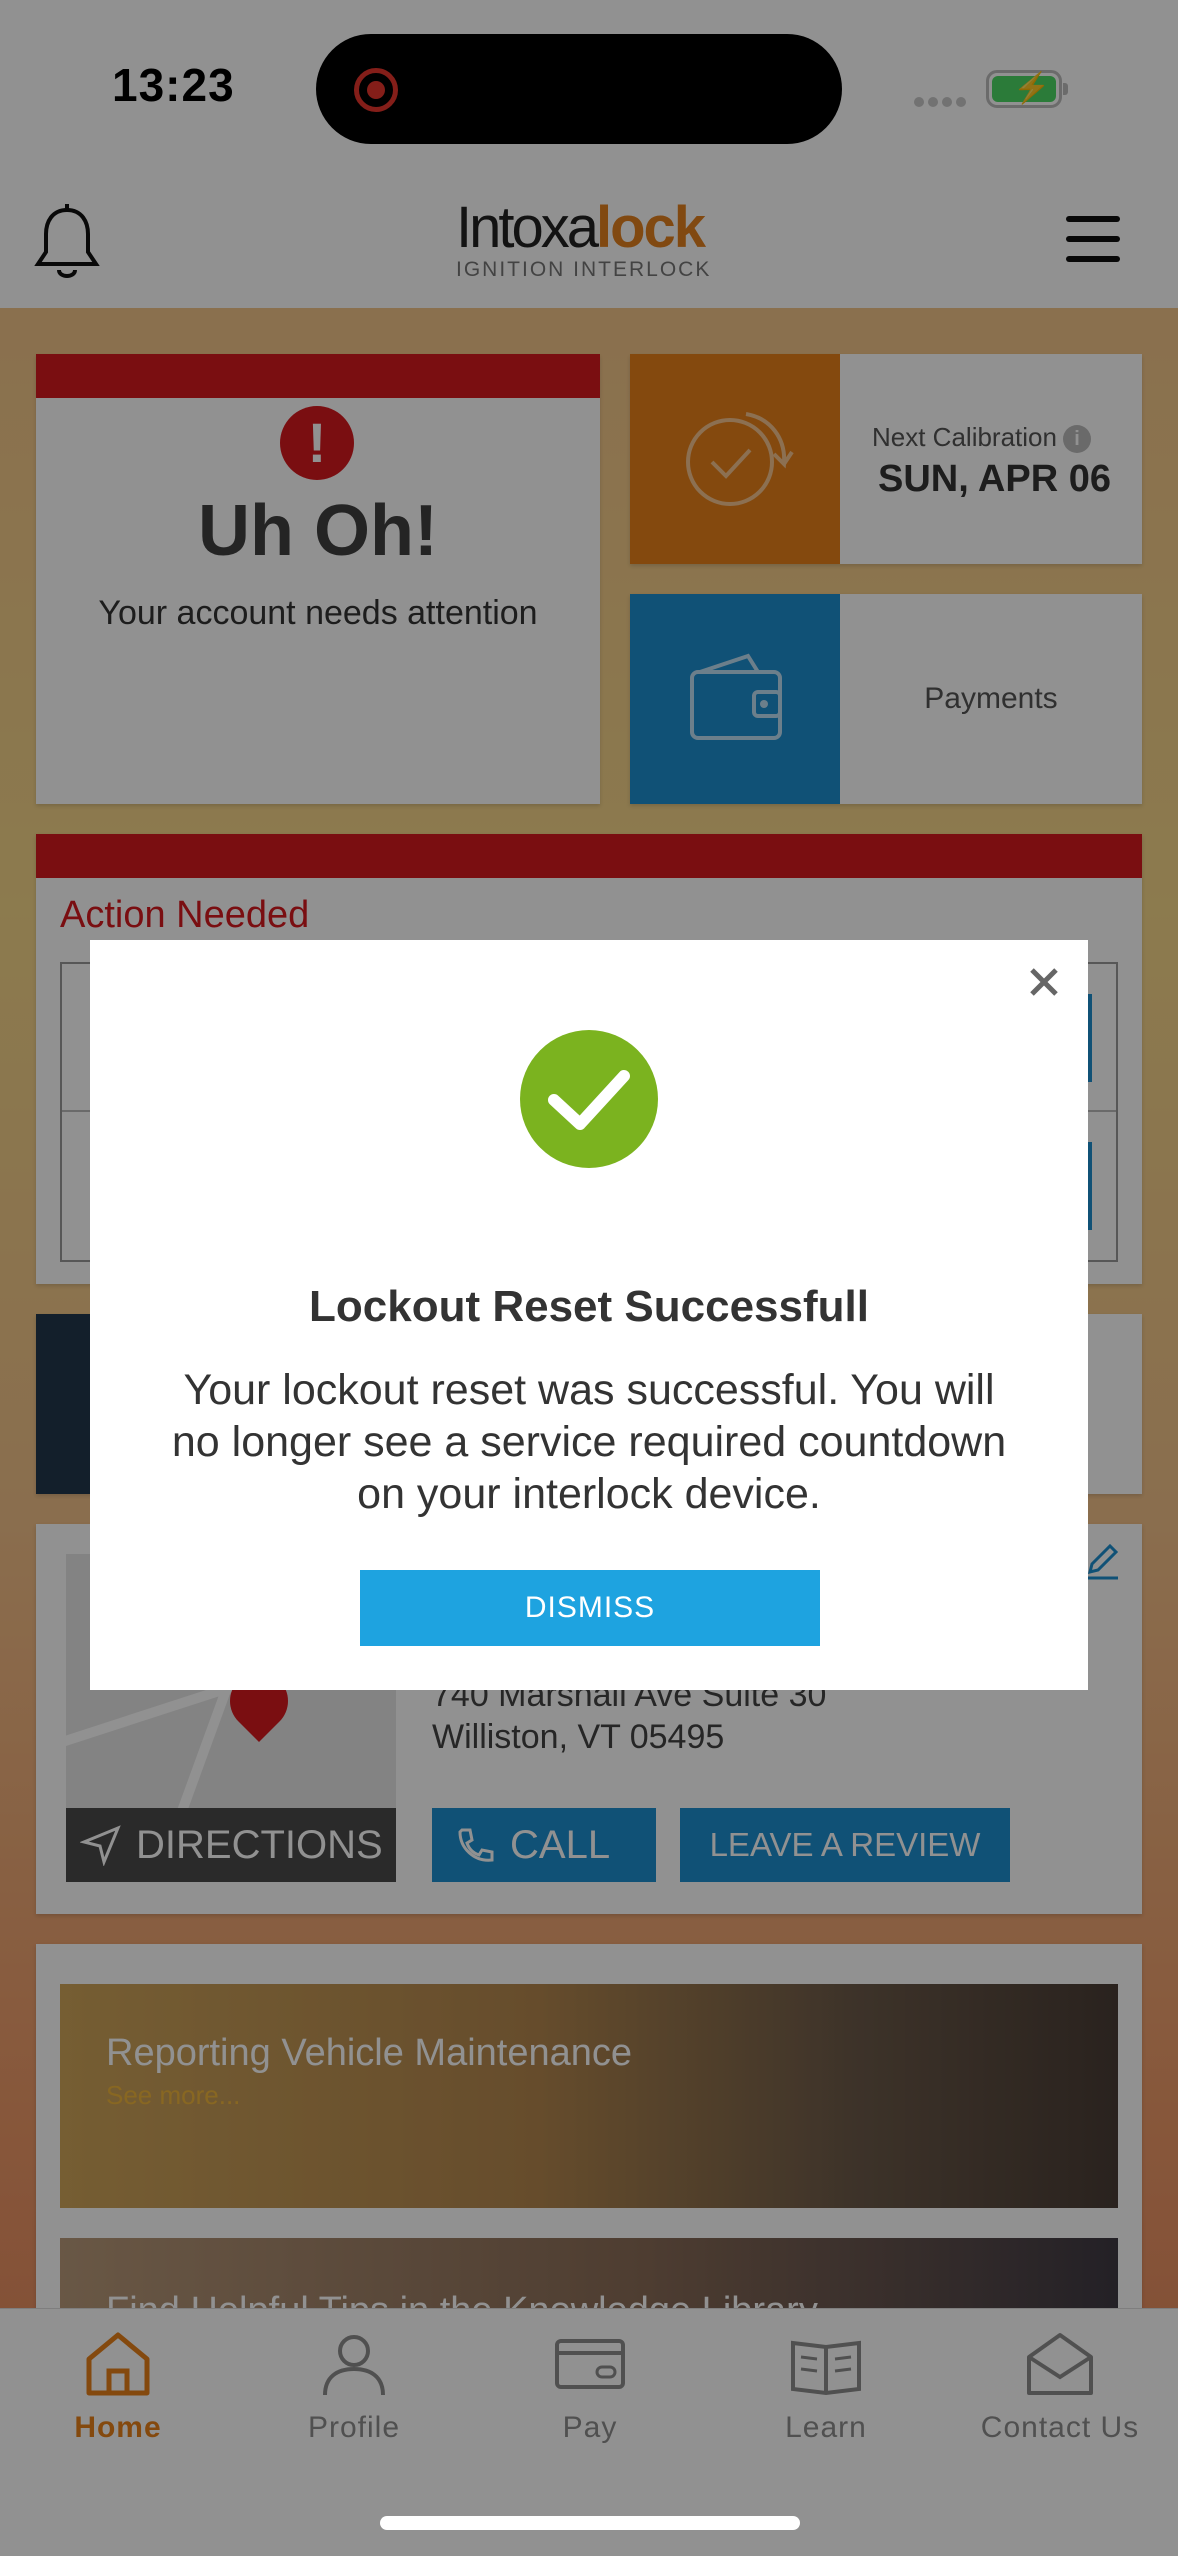 The height and width of the screenshot is (2556, 1178). What do you see at coordinates (589, 1306) in the screenshot?
I see `modal-title: Lockout Reset Successfull` at bounding box center [589, 1306].